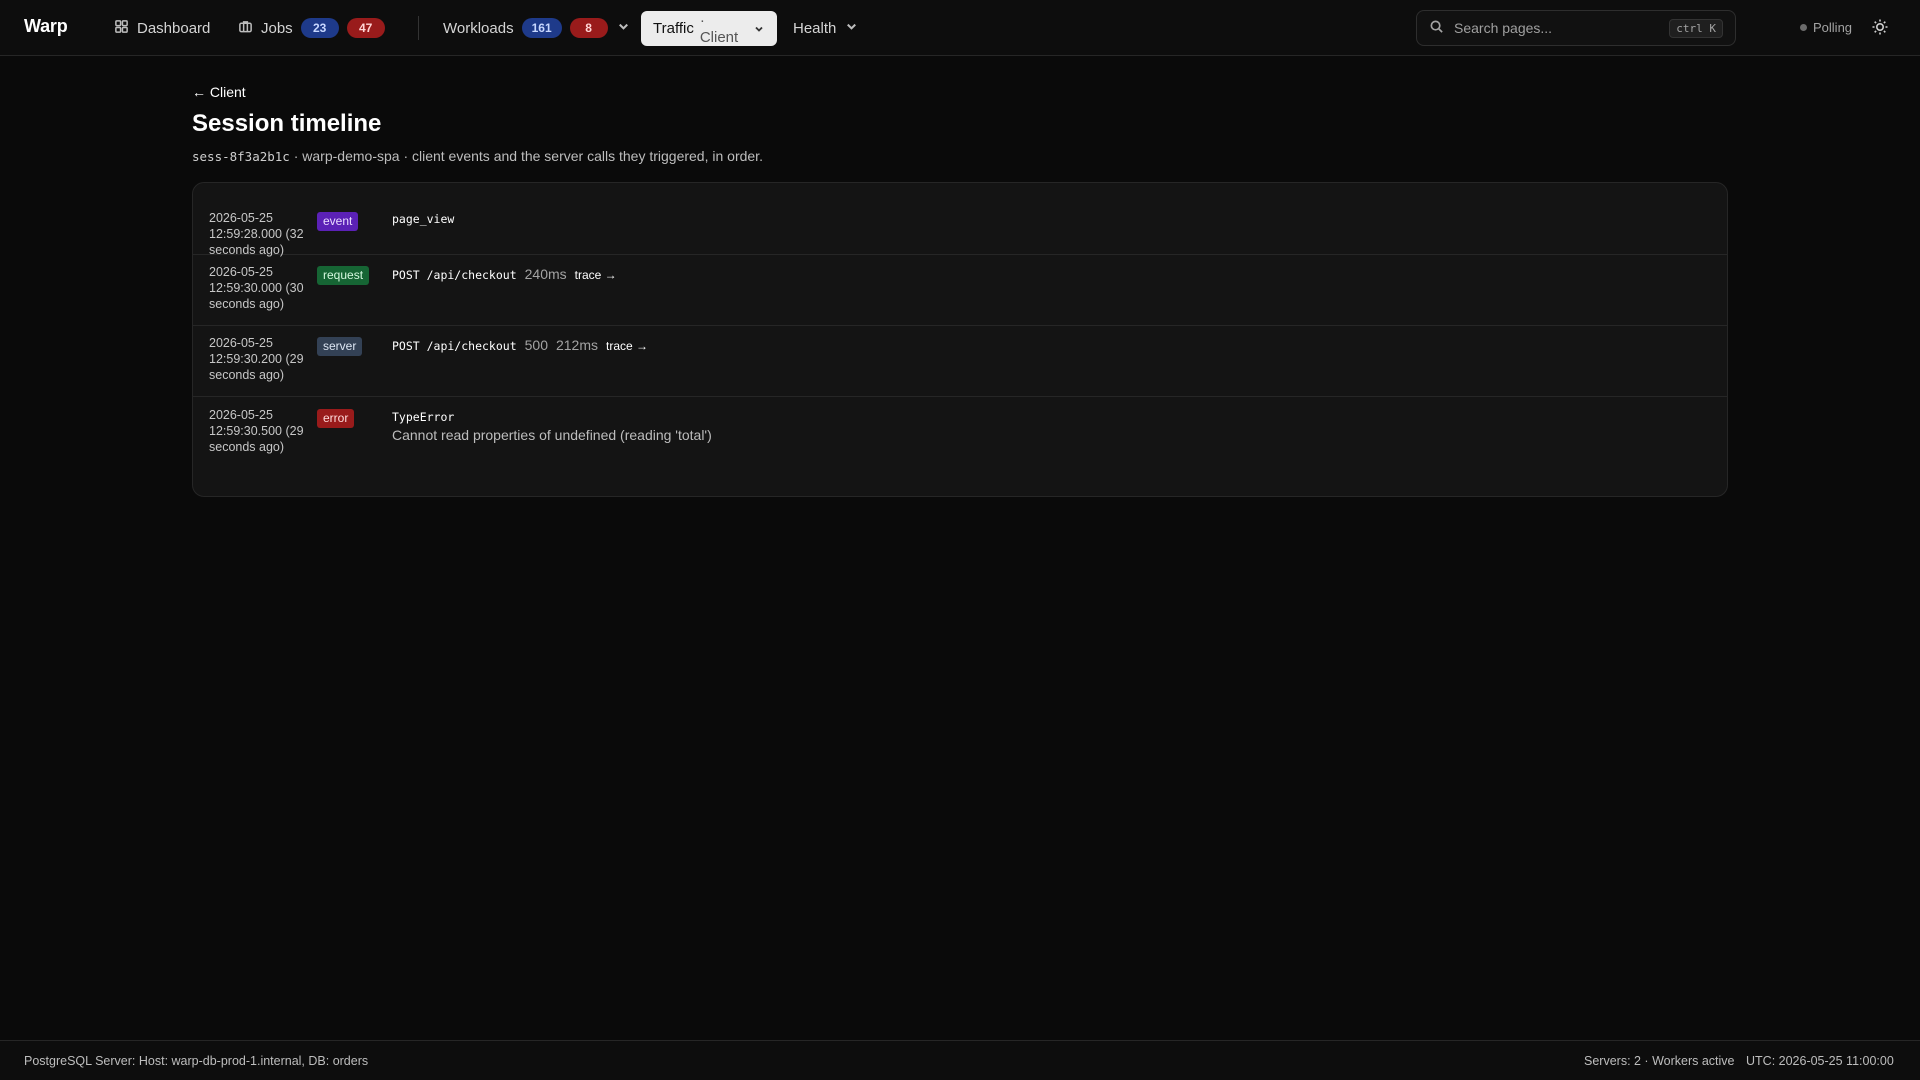 The width and height of the screenshot is (1920, 1080). Describe the element at coordinates (256, 234) in the screenshot. I see `timestamp-time: 12:59:28.000 (32` at that location.